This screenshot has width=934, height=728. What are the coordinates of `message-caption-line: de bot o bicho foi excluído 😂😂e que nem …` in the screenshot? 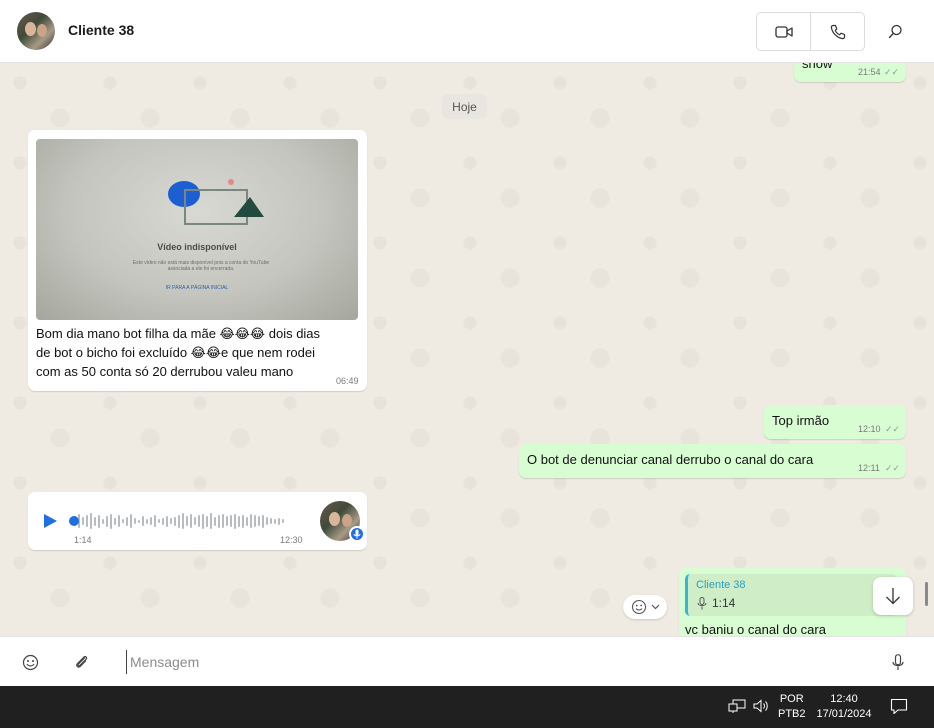 It's located at (175, 352).